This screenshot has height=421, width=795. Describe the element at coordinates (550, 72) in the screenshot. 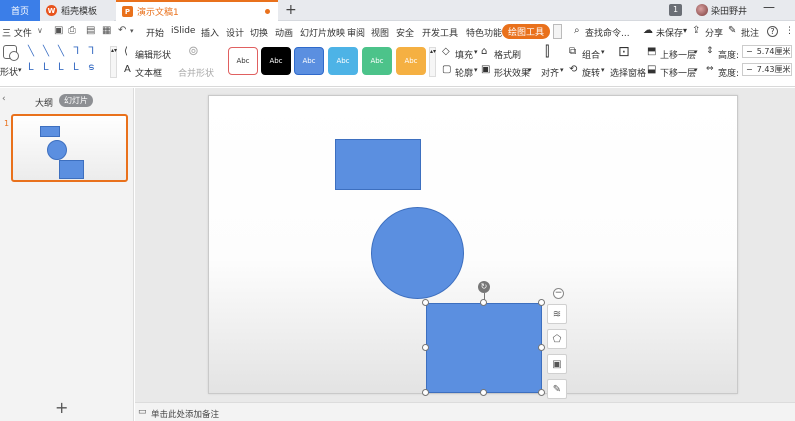

I see `align-button: 对齐` at that location.